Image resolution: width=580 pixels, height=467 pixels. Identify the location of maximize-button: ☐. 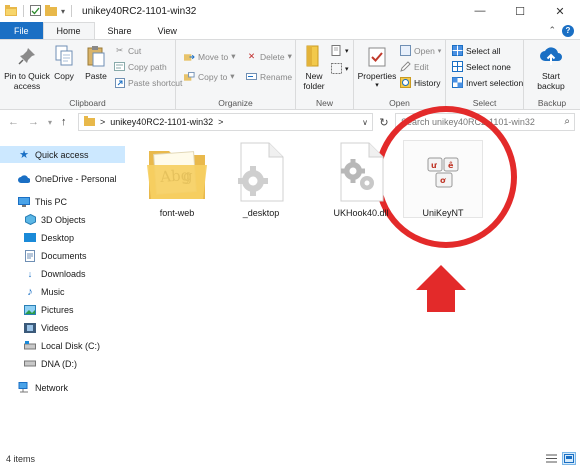
(520, 11).